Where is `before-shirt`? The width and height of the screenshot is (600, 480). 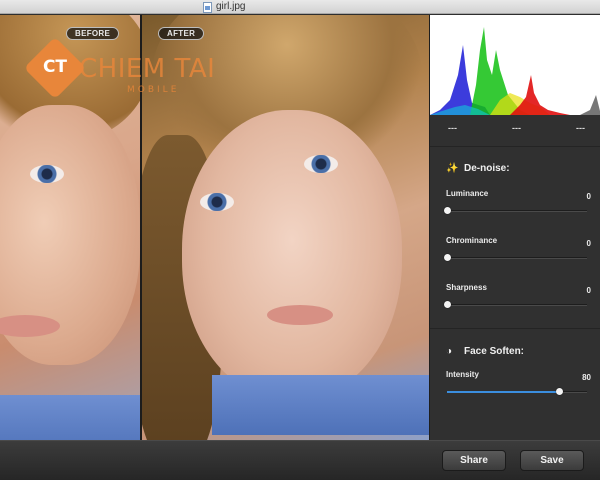
before-shirt is located at coordinates (70, 417).